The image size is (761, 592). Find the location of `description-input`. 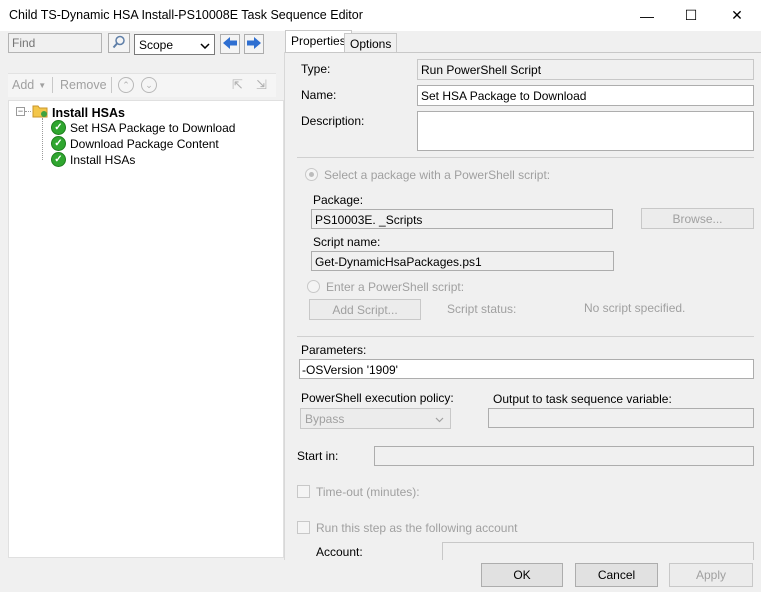

description-input is located at coordinates (585, 131).